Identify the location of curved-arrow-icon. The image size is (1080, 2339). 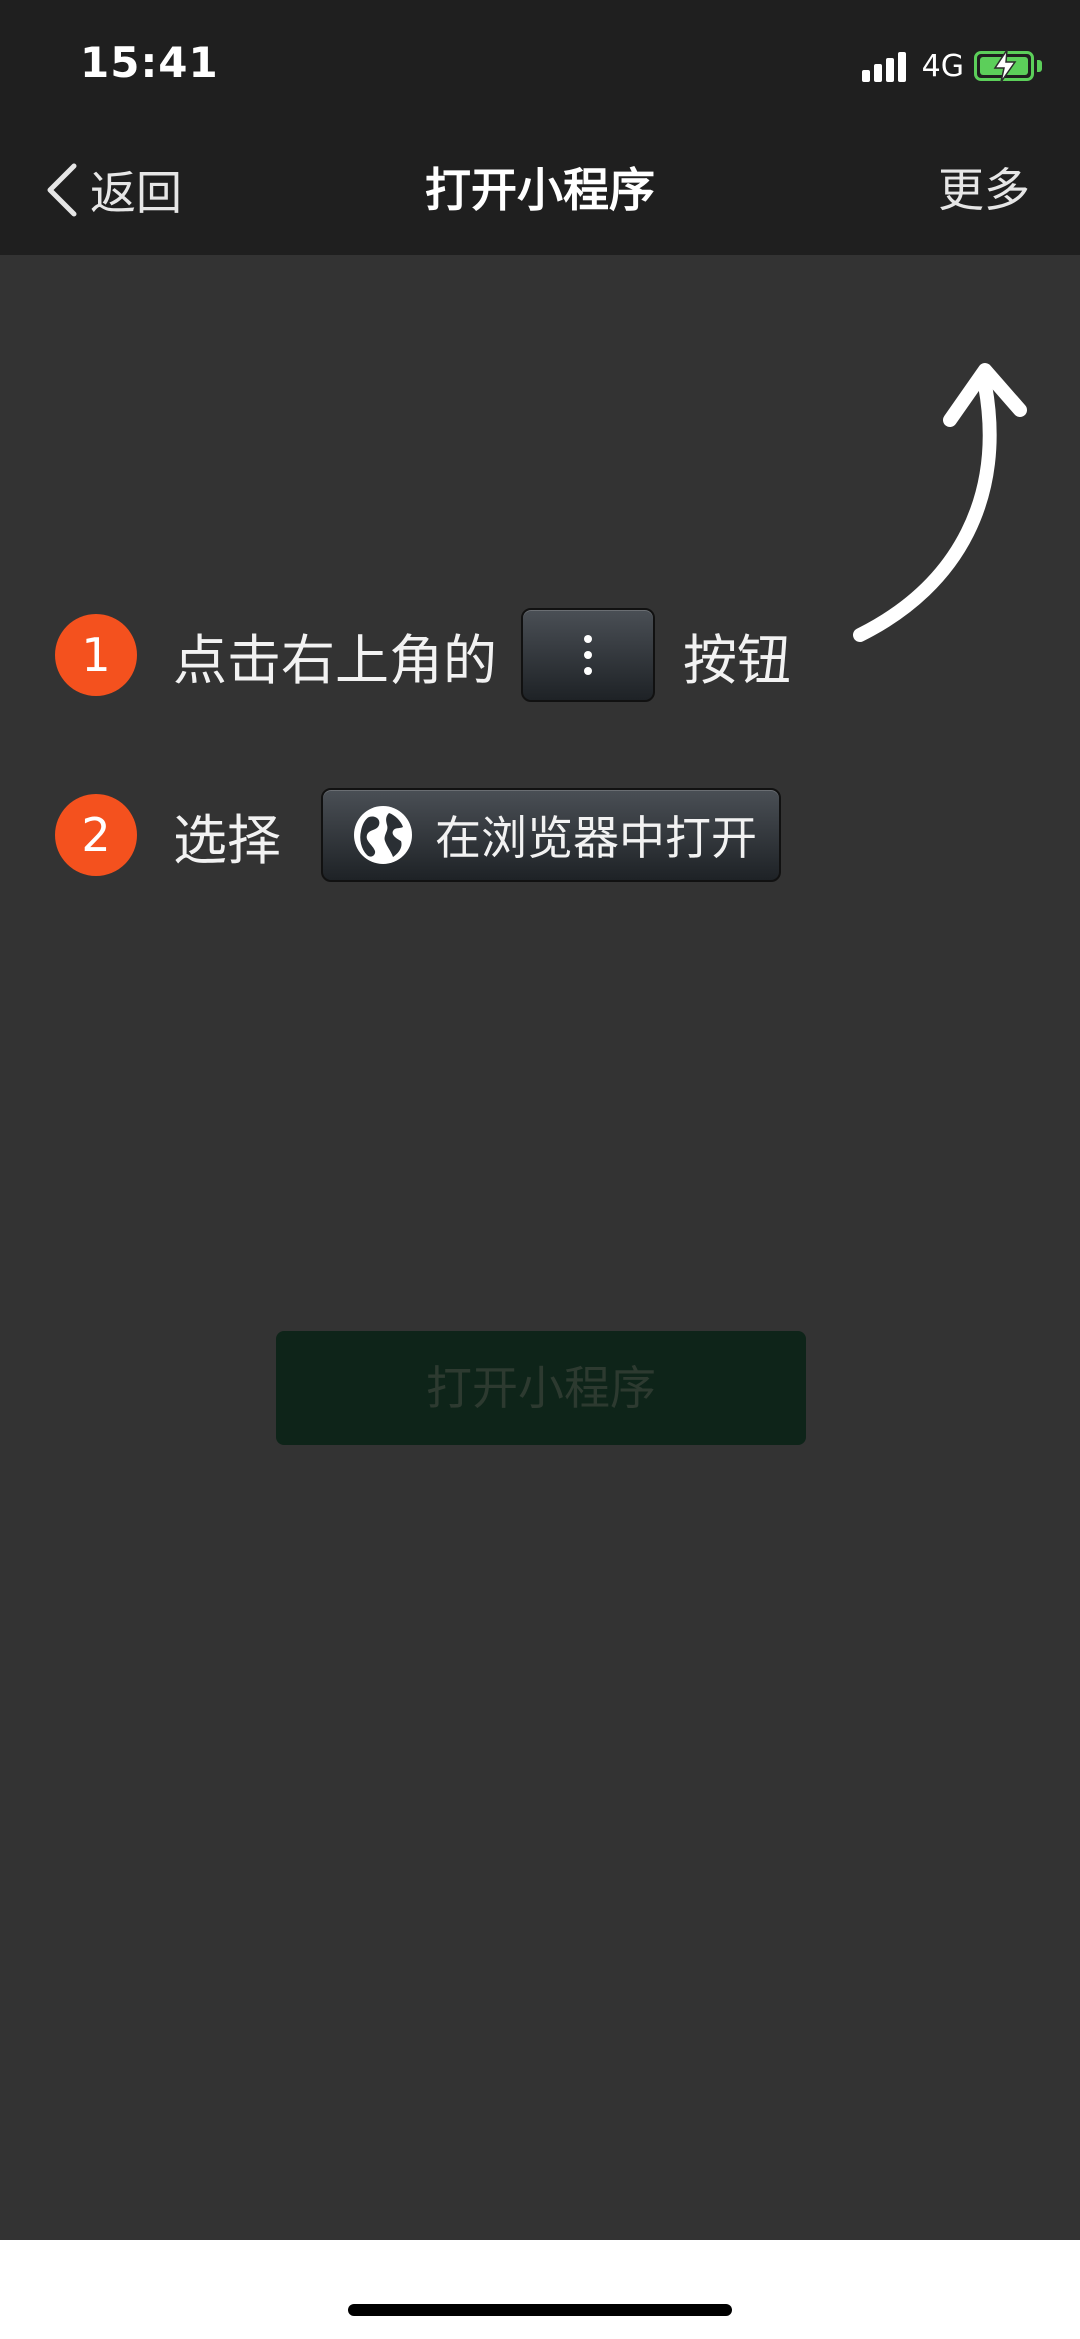
(940, 502).